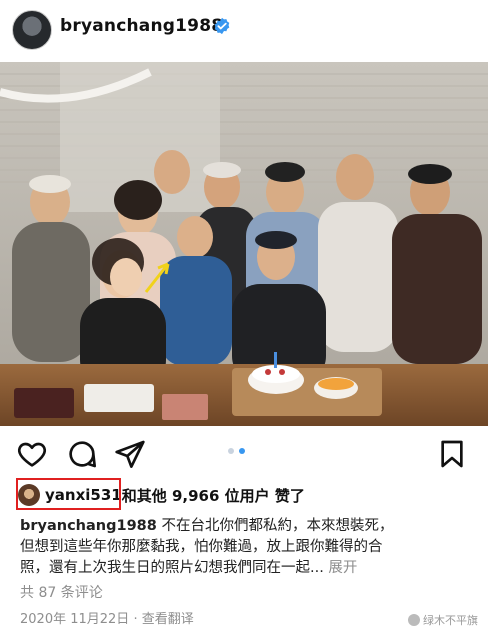 This screenshot has height=640, width=488. I want to click on likes-count-text: 和其他 9,966 位用户 赞了, so click(213, 495).